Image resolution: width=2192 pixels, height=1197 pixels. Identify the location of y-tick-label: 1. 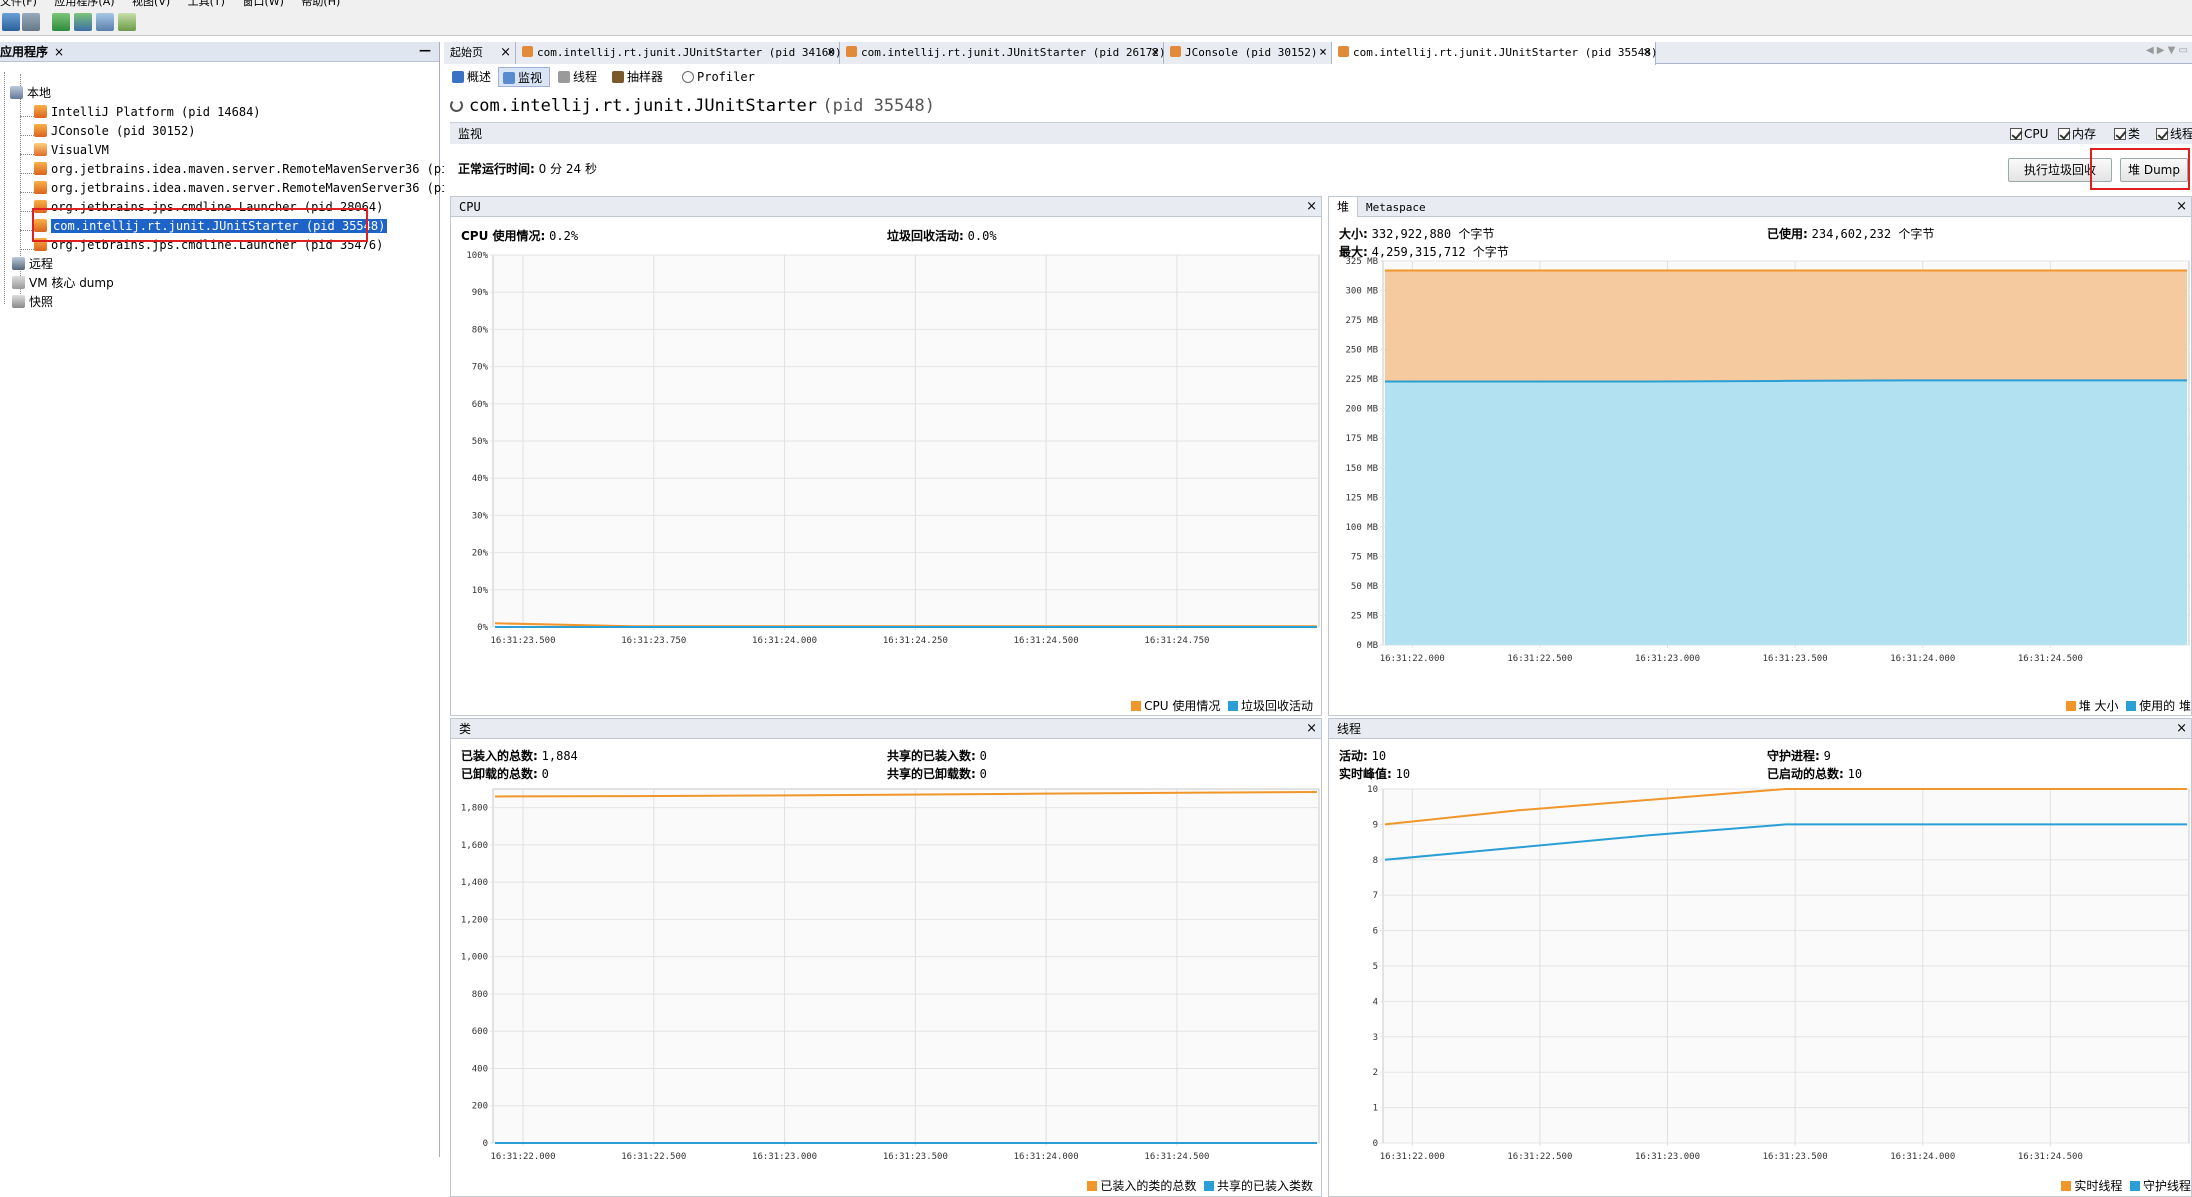
(1375, 1109).